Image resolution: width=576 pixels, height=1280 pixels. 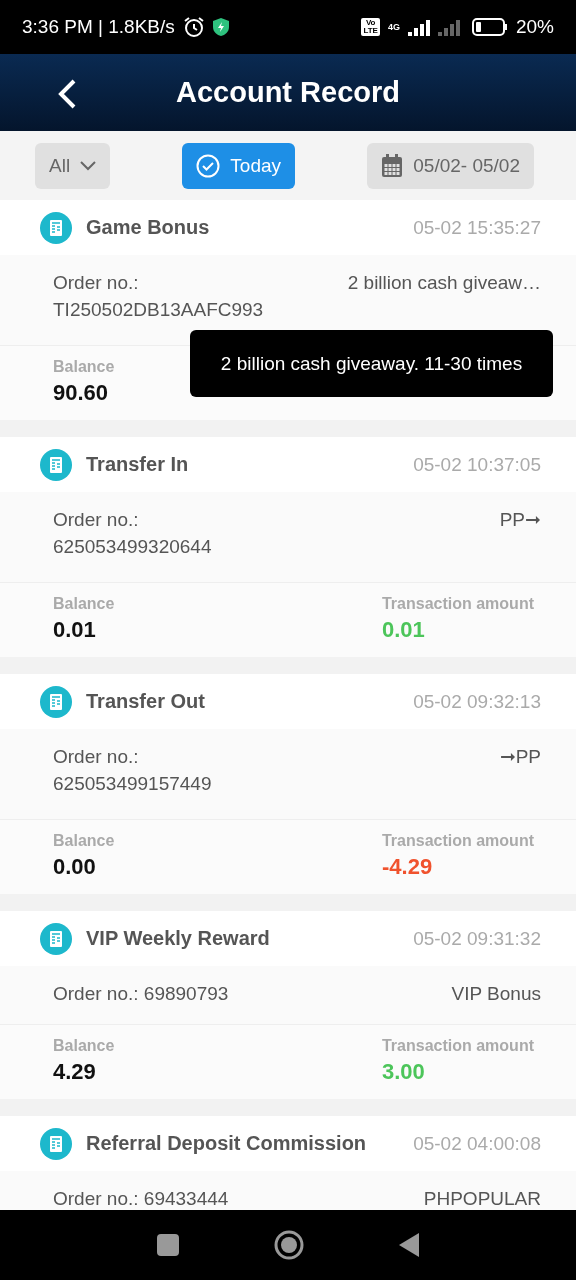 I want to click on check-circle-icon, so click(x=208, y=165).